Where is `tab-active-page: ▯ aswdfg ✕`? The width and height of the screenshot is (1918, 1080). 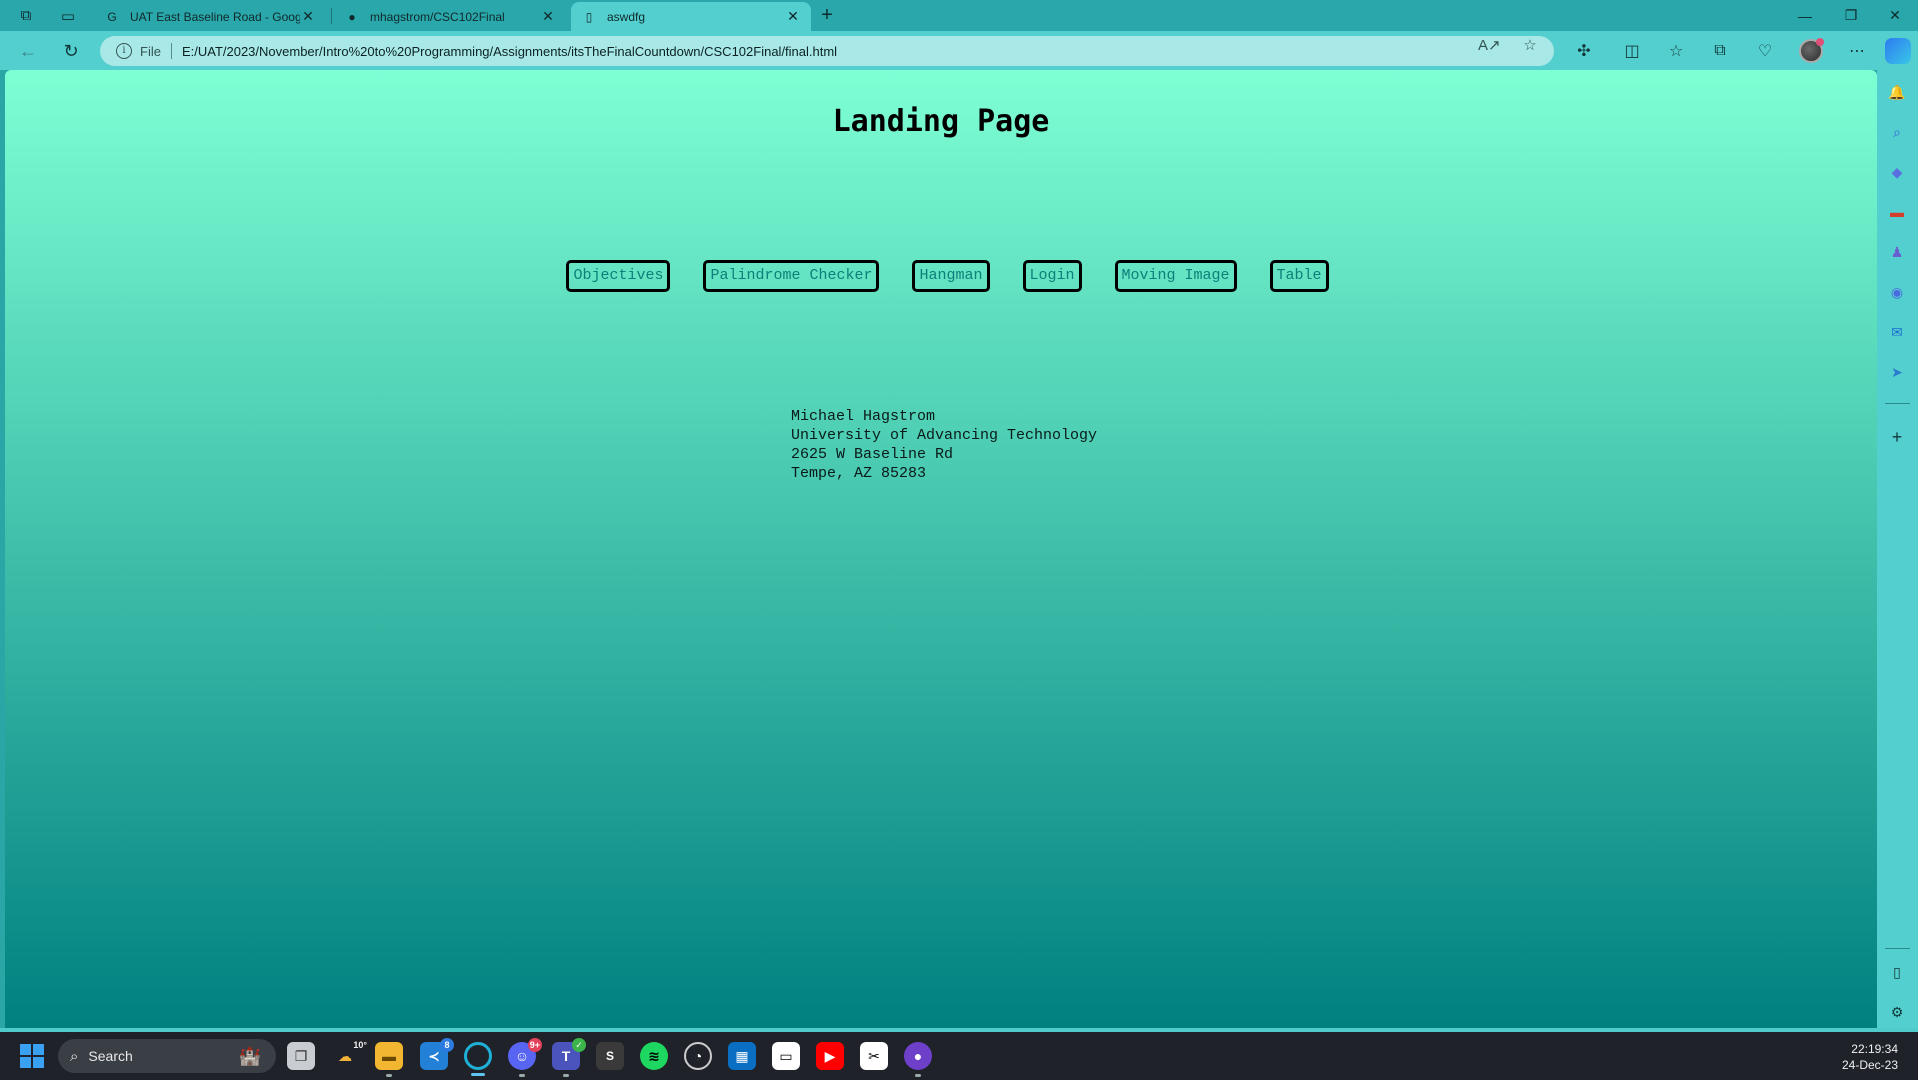 tab-active-page: ▯ aswdfg ✕ is located at coordinates (691, 16).